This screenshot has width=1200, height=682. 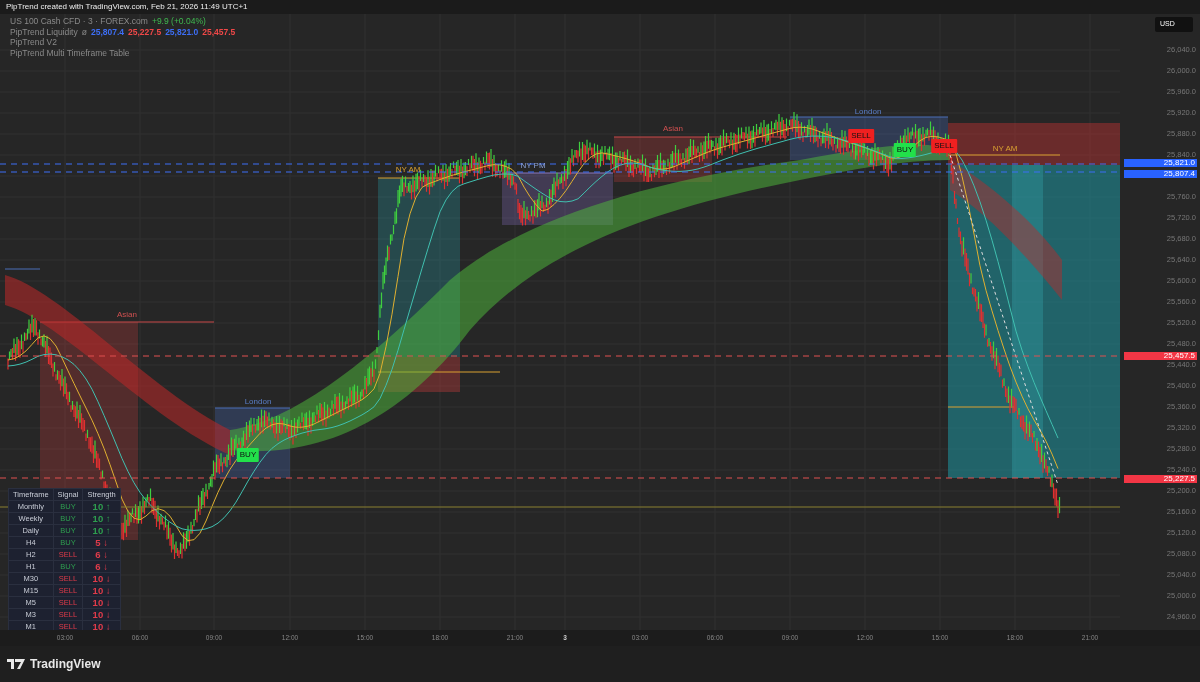 I want to click on indicator-value: 25,821.0, so click(x=182, y=31).